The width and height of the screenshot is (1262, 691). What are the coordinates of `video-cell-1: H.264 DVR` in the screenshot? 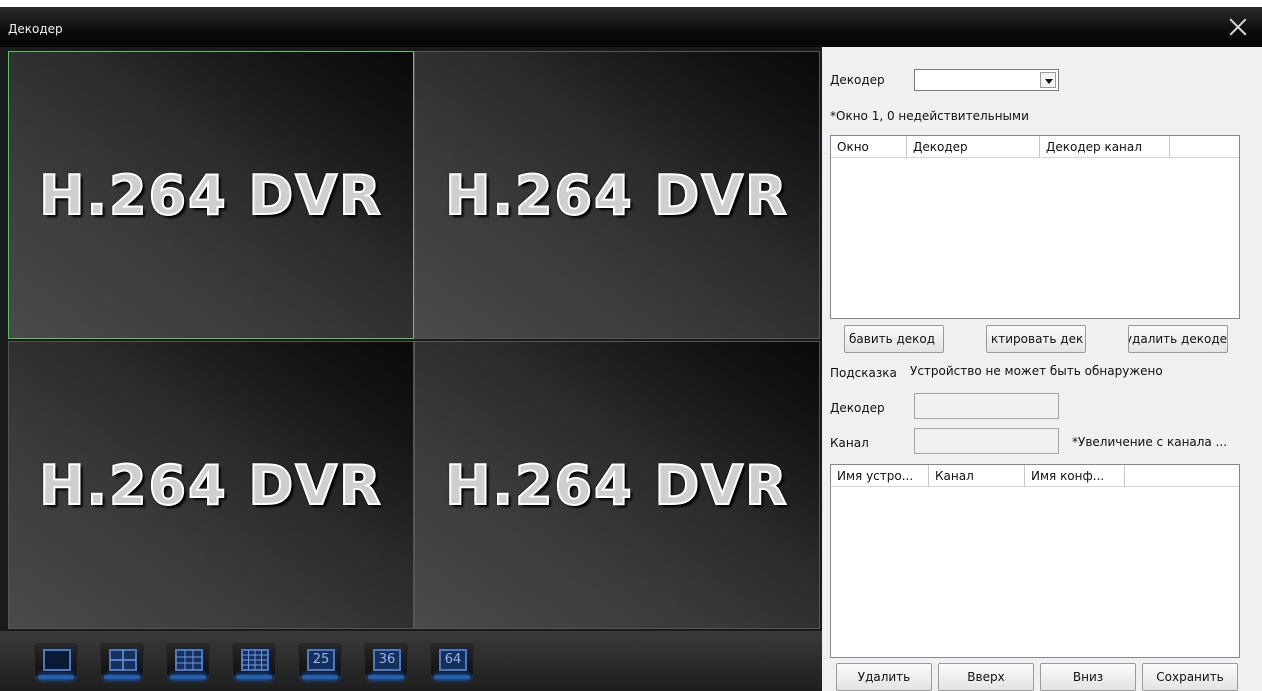 It's located at (211, 195).